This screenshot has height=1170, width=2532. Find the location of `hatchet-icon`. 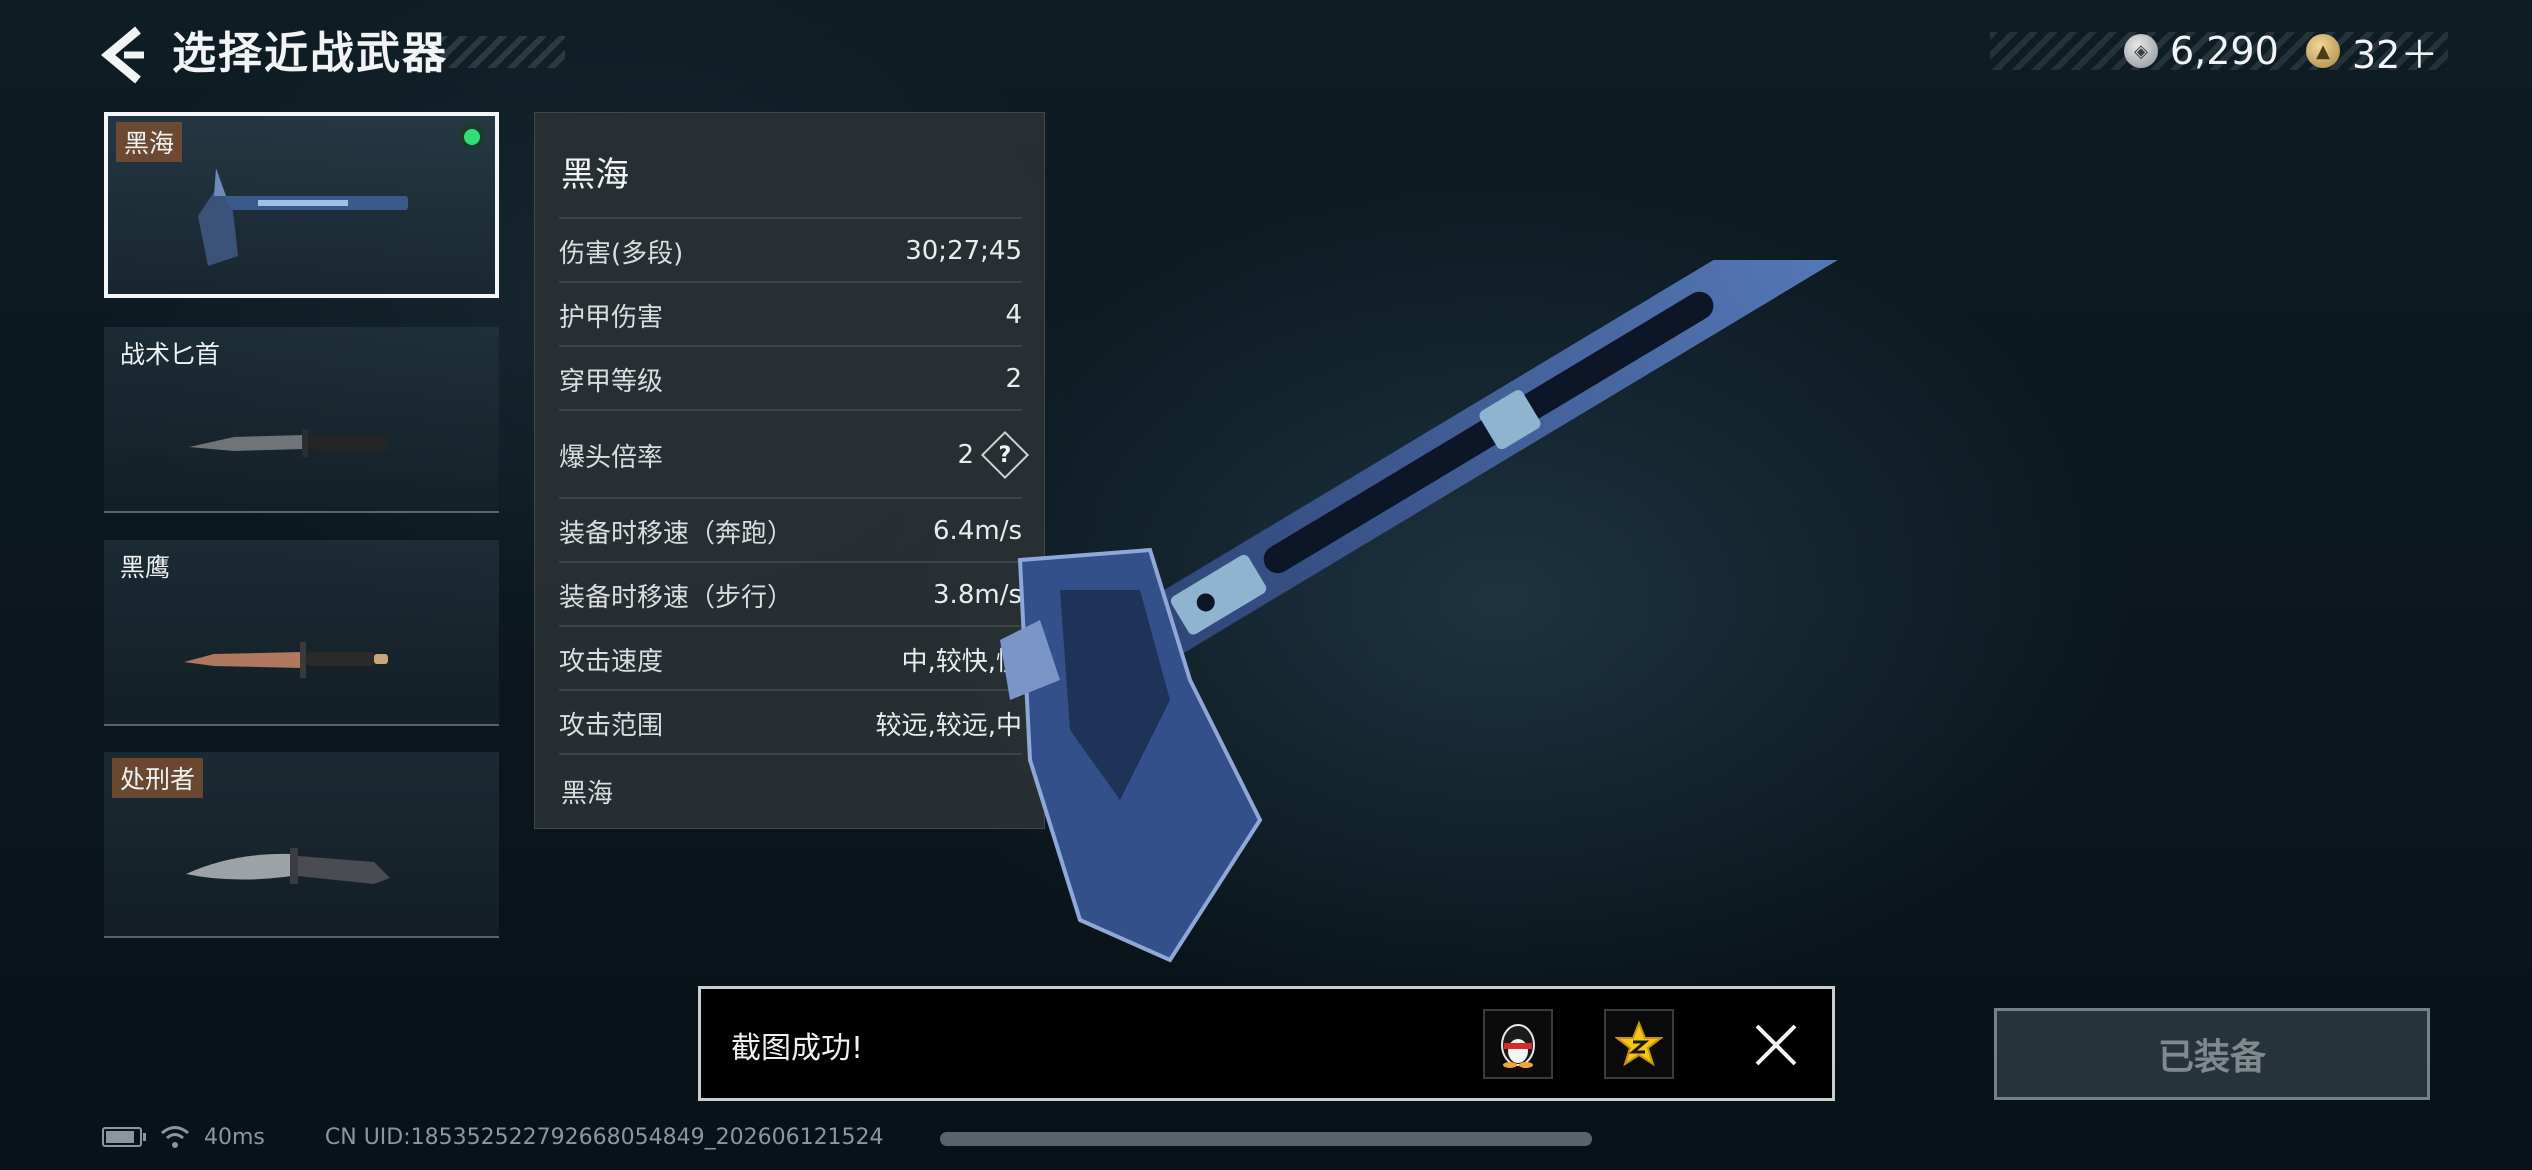

hatchet-icon is located at coordinates (303, 217).